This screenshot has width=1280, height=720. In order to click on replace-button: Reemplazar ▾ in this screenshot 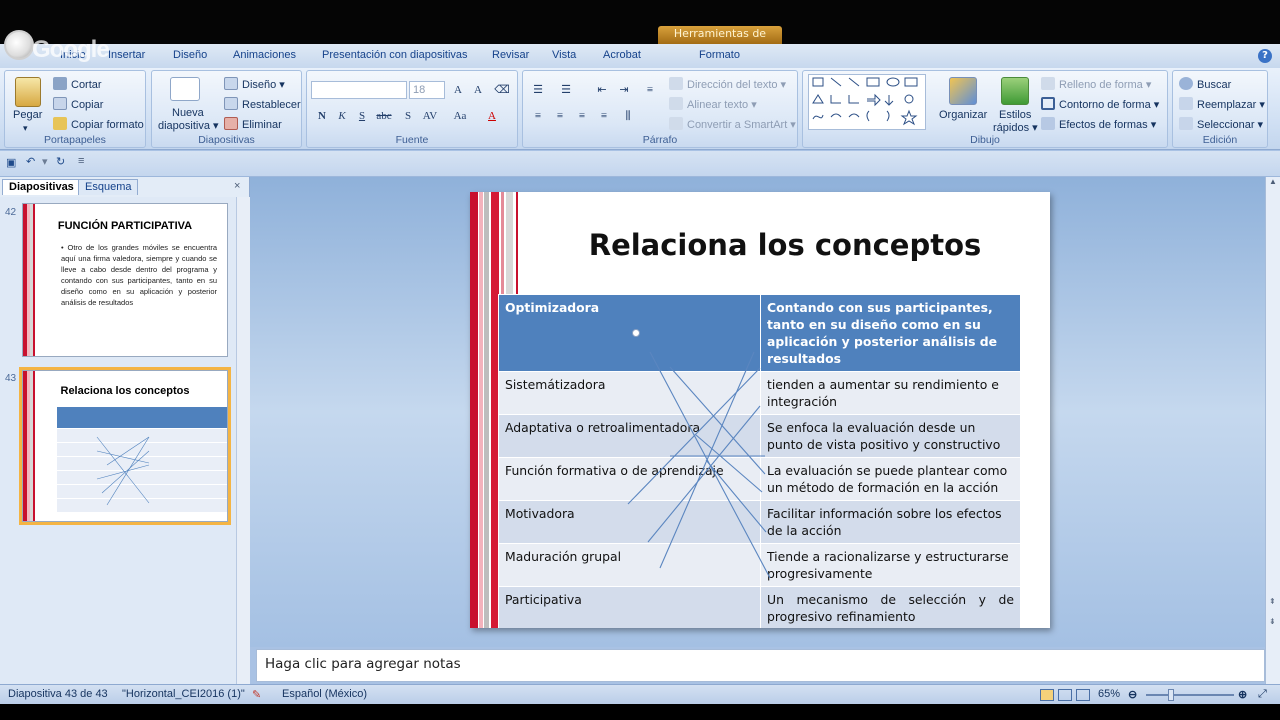, I will do `click(1222, 104)`.